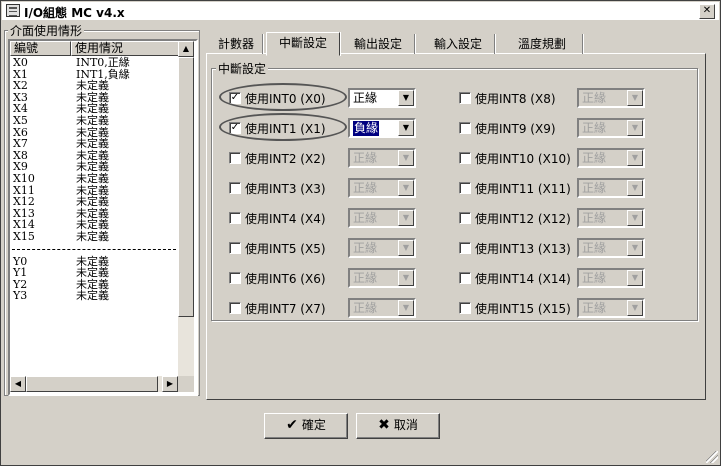 The height and width of the screenshot is (466, 721). What do you see at coordinates (94, 273) in the screenshot?
I see `list-item: Y1 未定義` at bounding box center [94, 273].